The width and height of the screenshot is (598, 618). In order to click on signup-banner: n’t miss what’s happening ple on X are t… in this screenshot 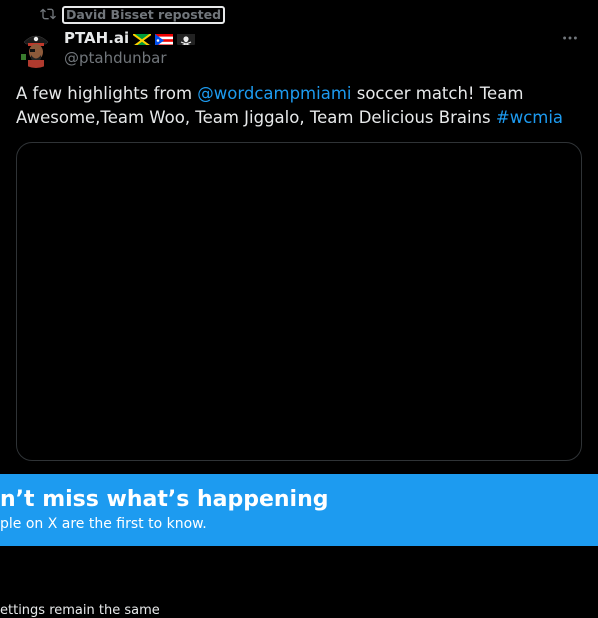, I will do `click(299, 510)`.